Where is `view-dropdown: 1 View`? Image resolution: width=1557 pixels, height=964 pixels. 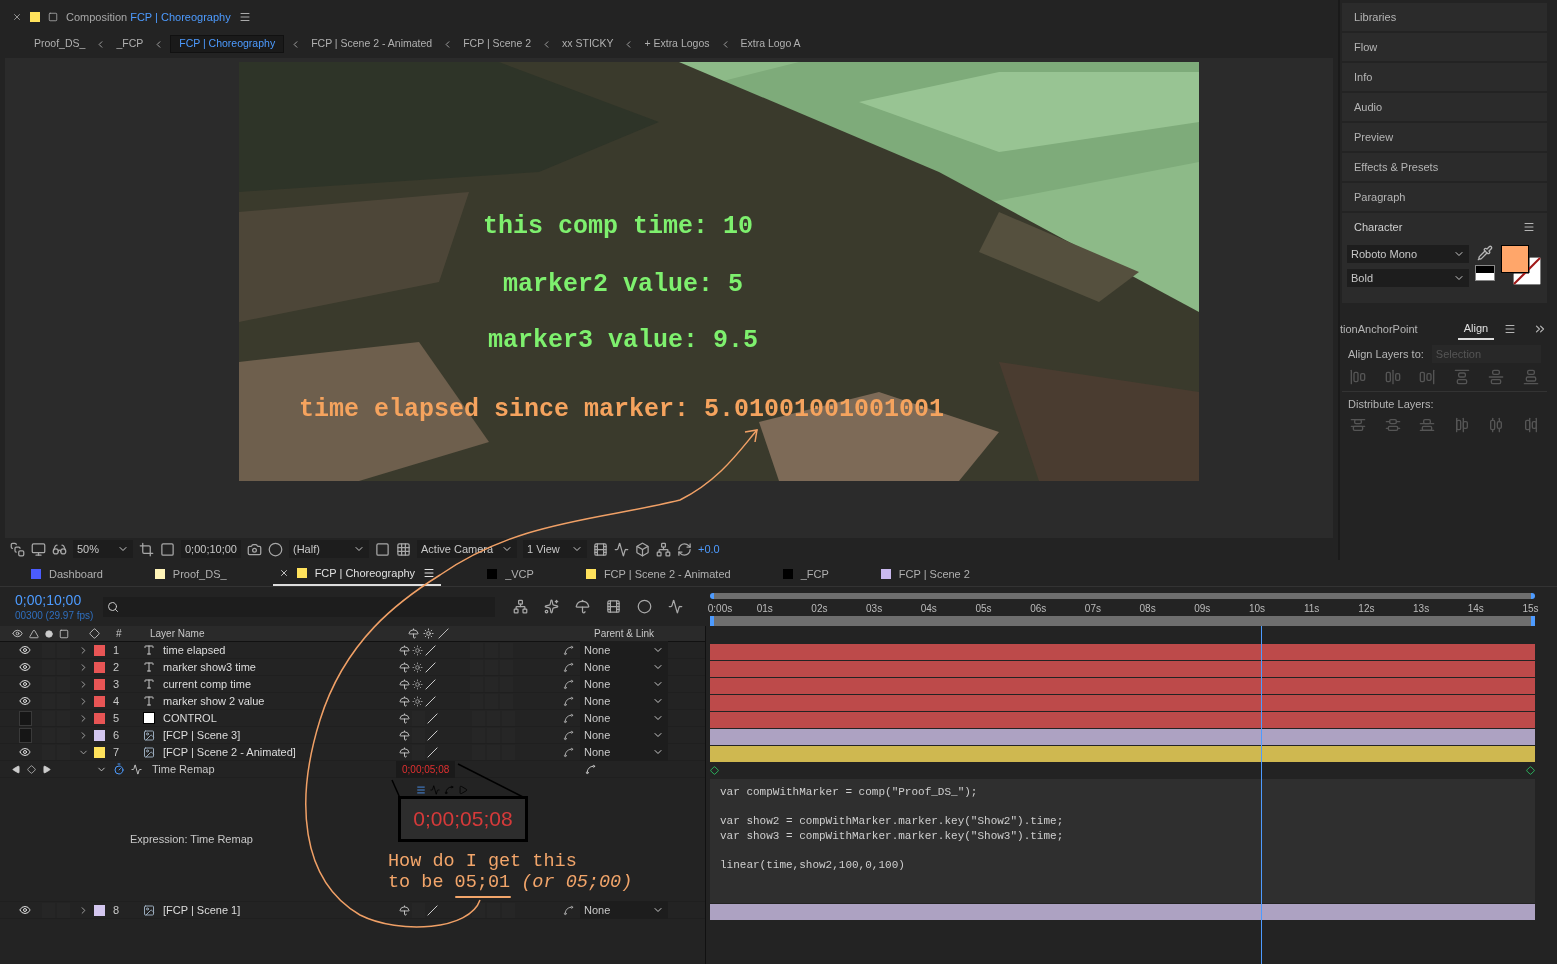 view-dropdown: 1 View is located at coordinates (555, 549).